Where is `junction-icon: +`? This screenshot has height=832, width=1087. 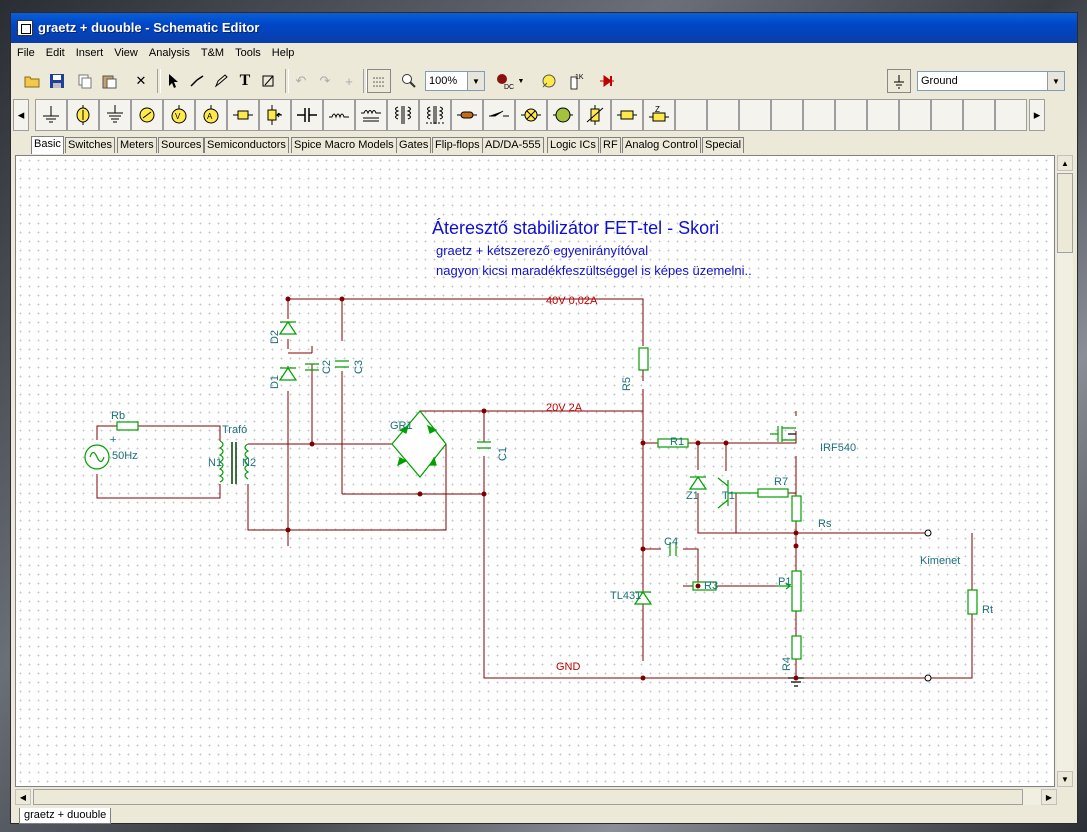
junction-icon: + is located at coordinates (349, 81).